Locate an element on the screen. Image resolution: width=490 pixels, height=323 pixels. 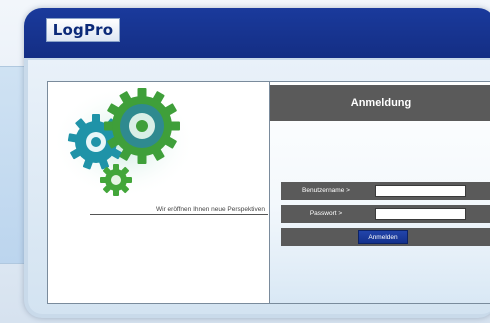
login-title: Anmeldung is located at coordinates (381, 103).